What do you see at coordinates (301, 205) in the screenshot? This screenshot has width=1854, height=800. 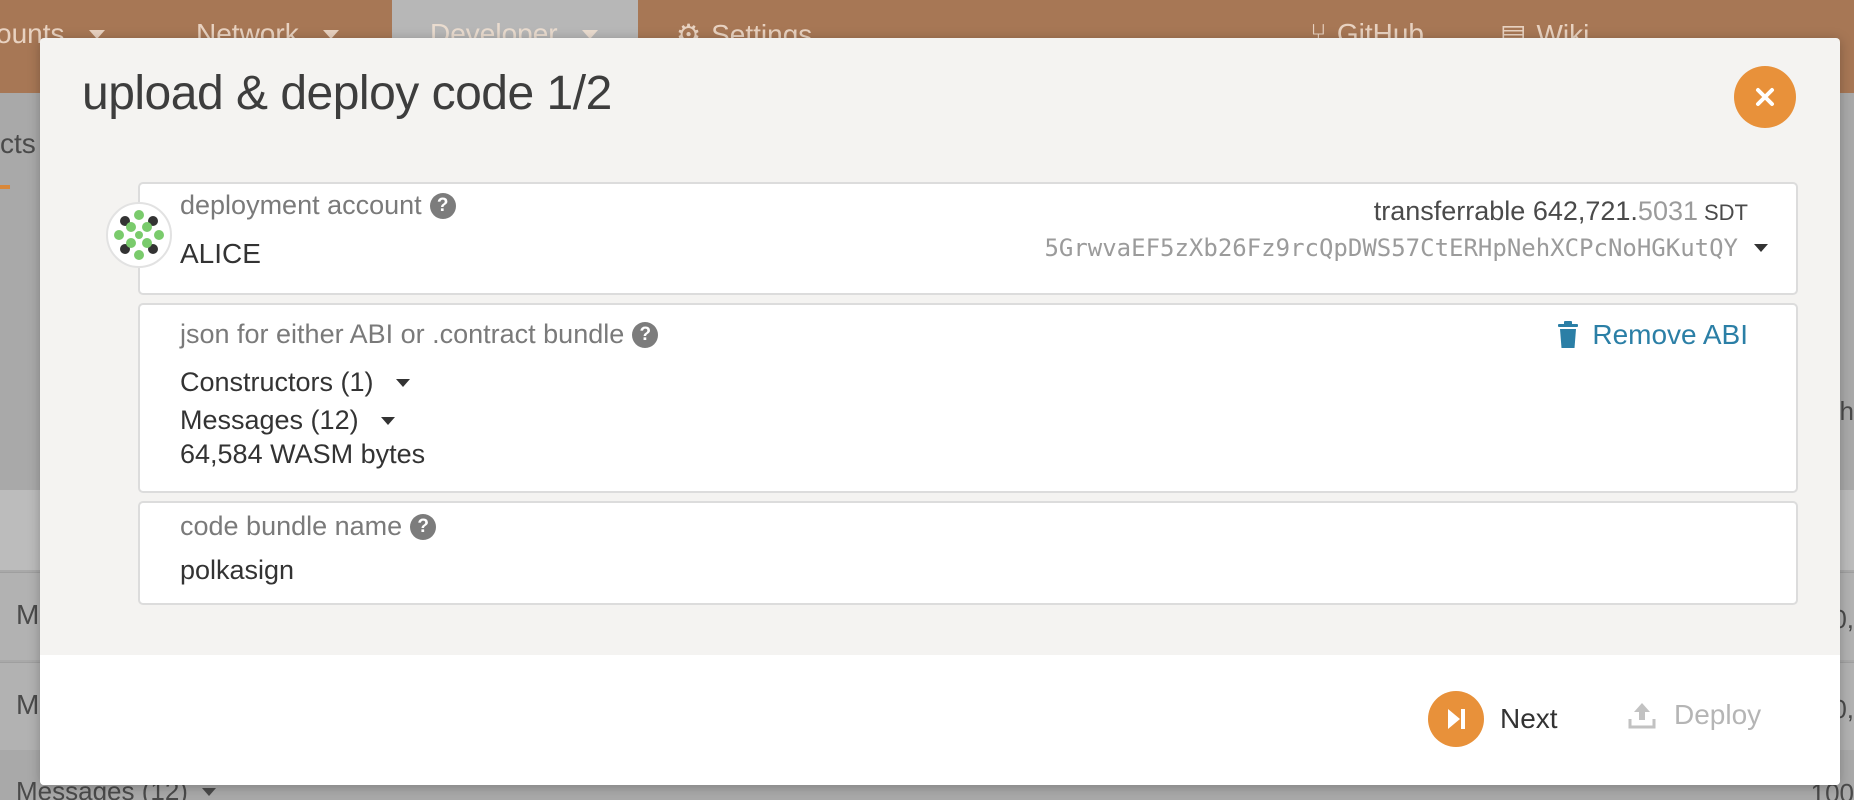 I see `deployment-account-label: deployment account` at bounding box center [301, 205].